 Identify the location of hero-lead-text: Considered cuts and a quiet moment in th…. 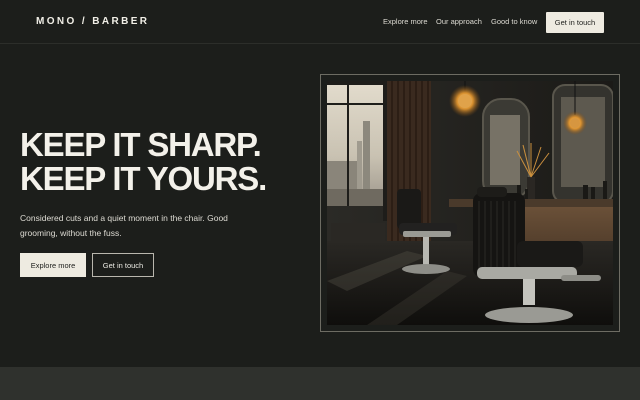
(124, 225).